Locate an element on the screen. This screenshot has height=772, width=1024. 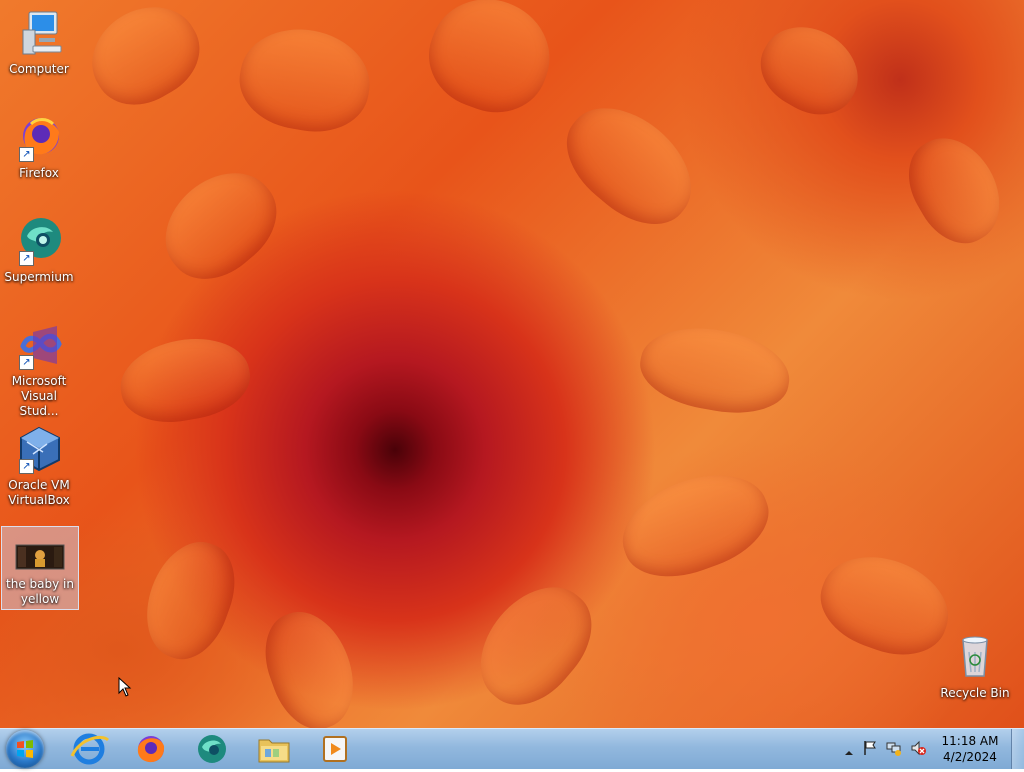
video-file-icon is located at coordinates (40, 553).